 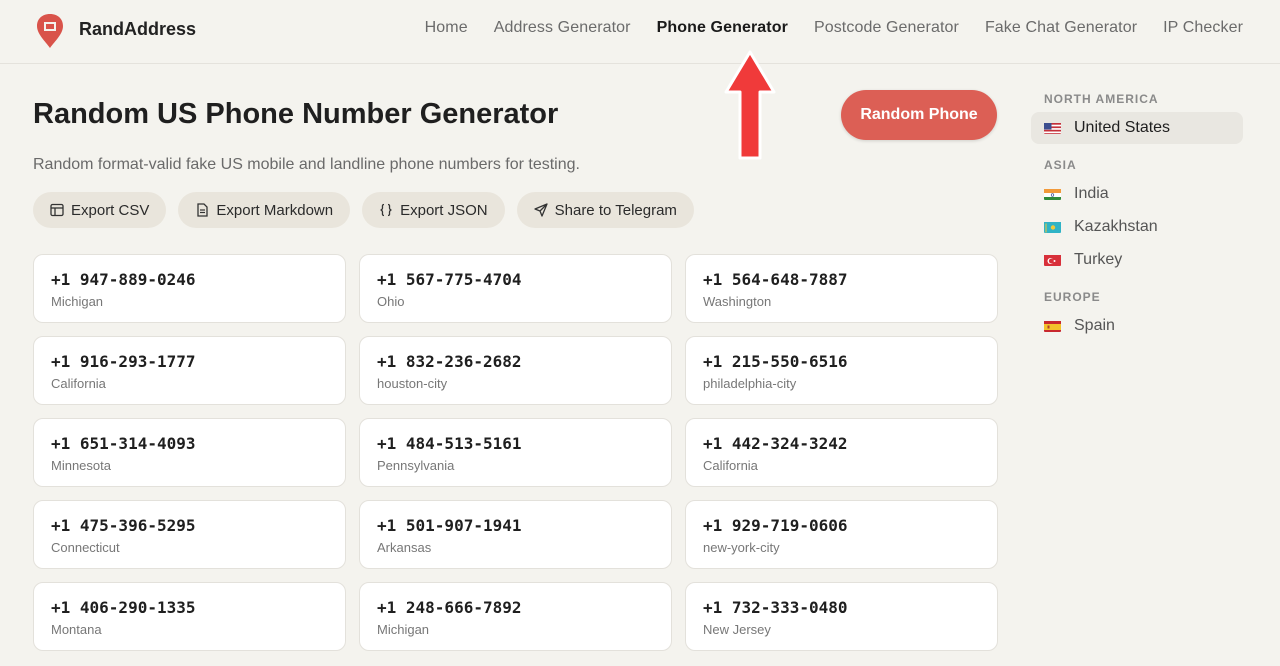 I want to click on group-title: ASIA, so click(x=1060, y=165).